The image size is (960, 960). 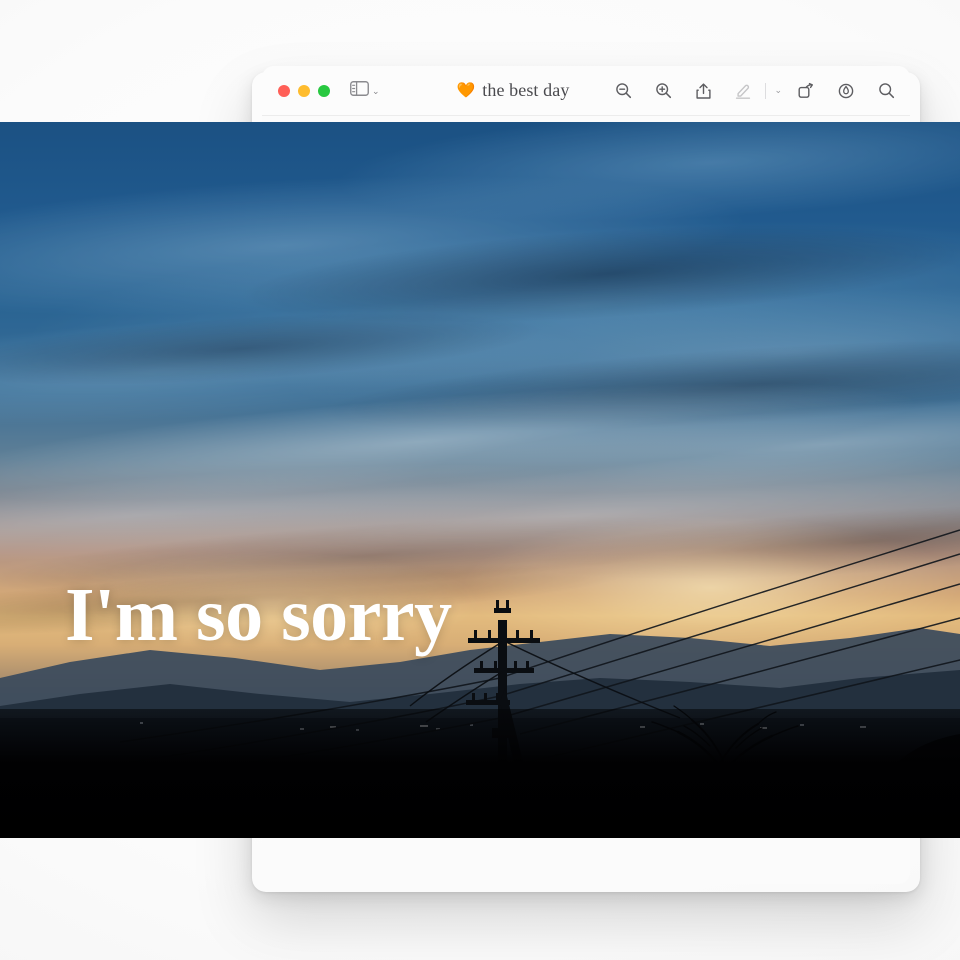 I want to click on window-title: the best day, so click(x=526, y=90).